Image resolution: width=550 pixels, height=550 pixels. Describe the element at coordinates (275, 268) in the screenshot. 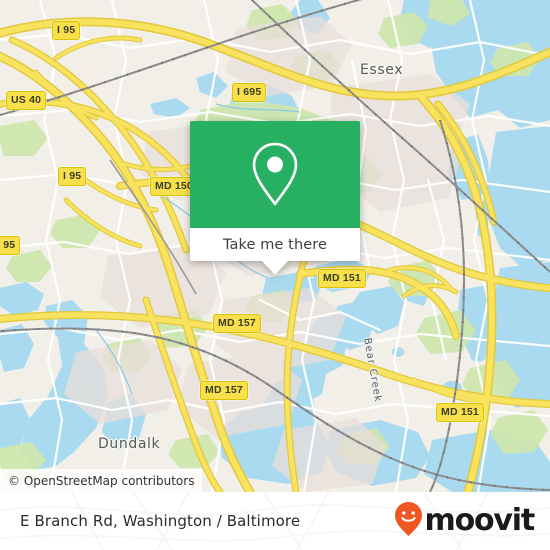

I see `popup-pointer` at that location.